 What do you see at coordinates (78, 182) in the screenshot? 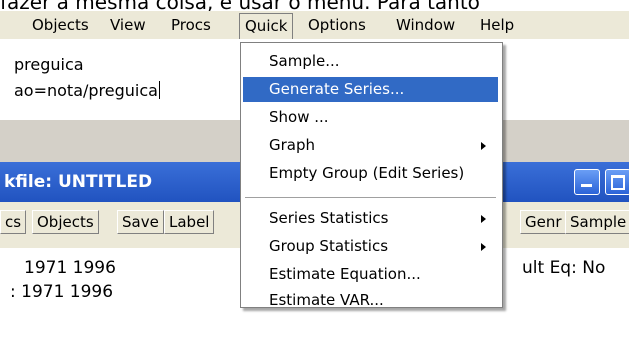
I see `workfile-title: kfile: UNTITLED` at bounding box center [78, 182].